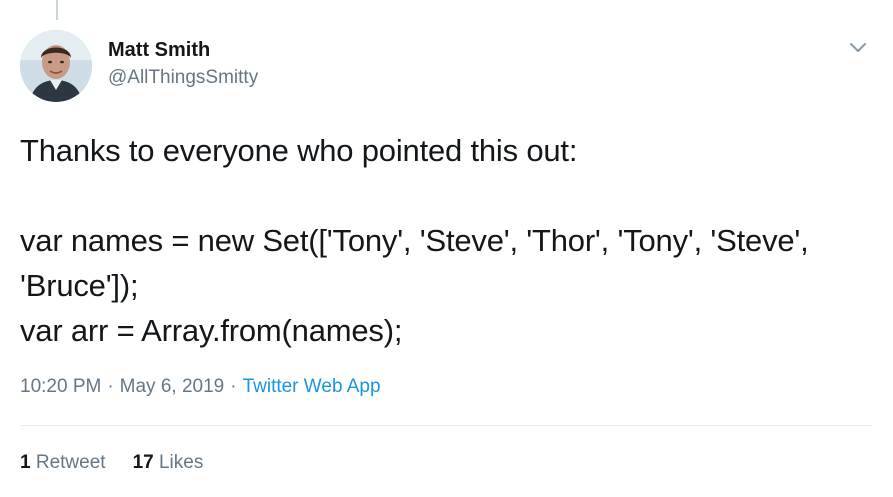  What do you see at coordinates (143, 462) in the screenshot?
I see `like-count: 17` at bounding box center [143, 462].